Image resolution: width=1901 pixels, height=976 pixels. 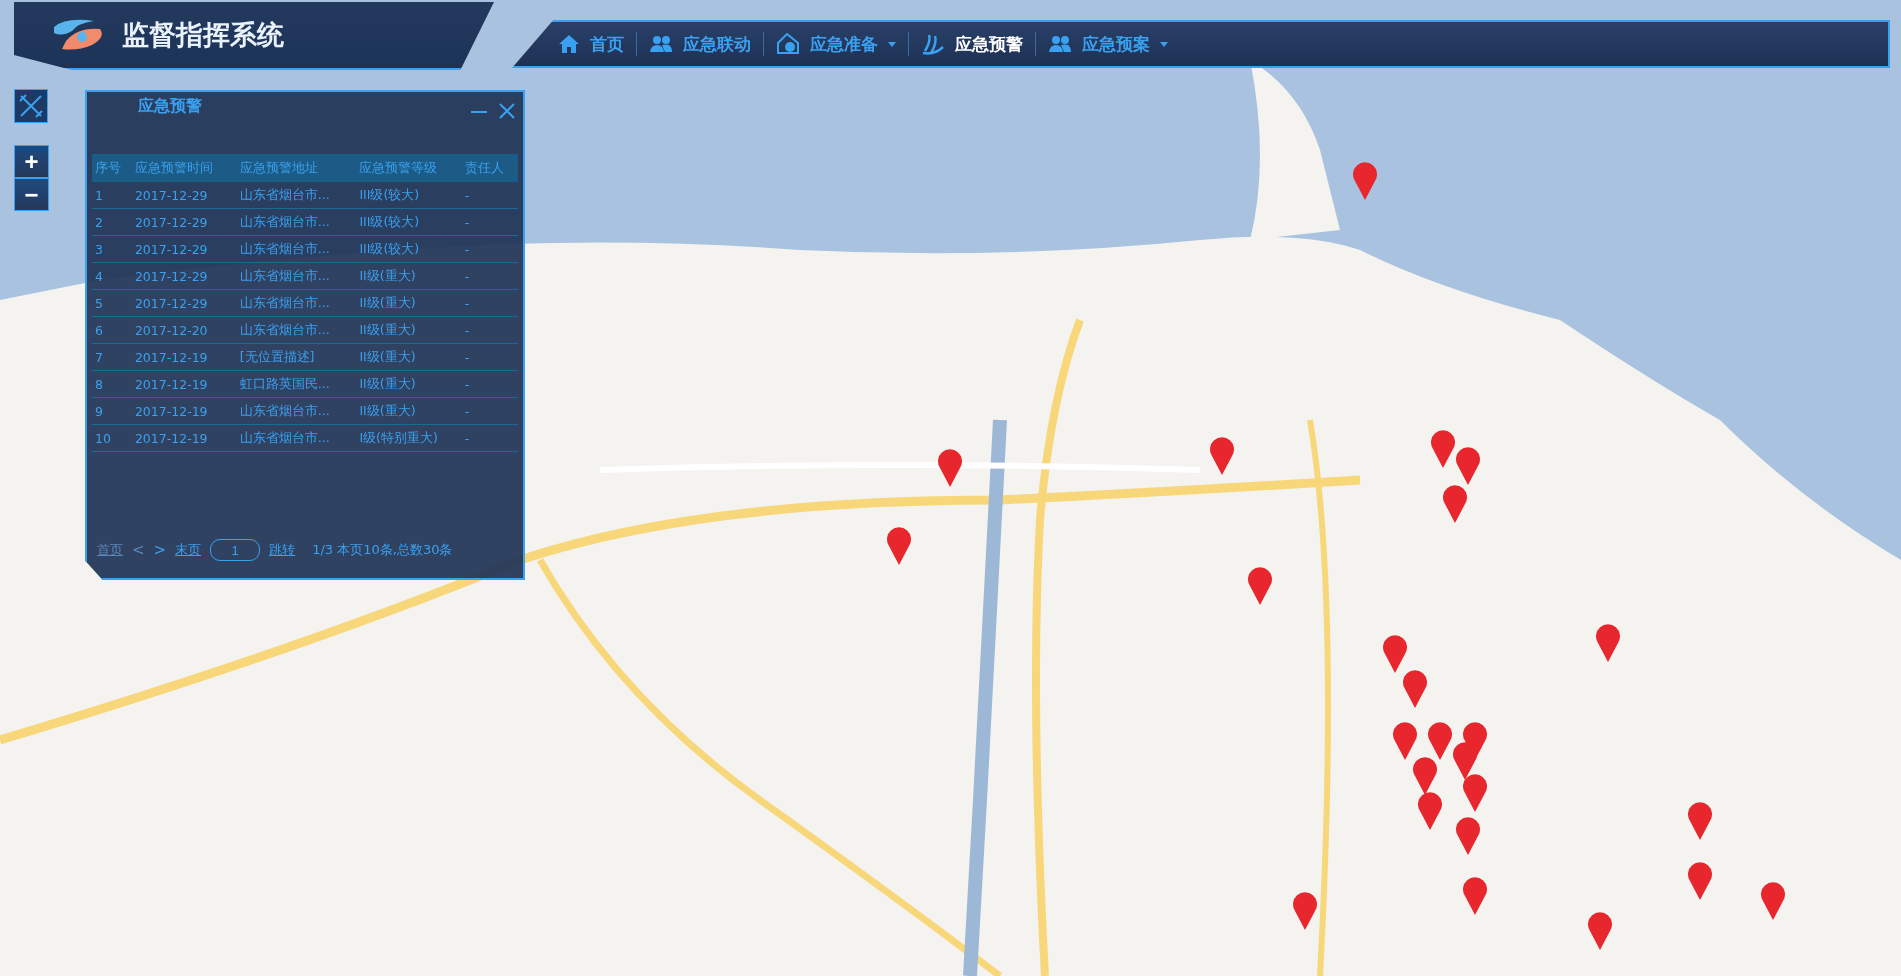 What do you see at coordinates (296, 168) in the screenshot?
I see `column-header: 应急预警地址` at bounding box center [296, 168].